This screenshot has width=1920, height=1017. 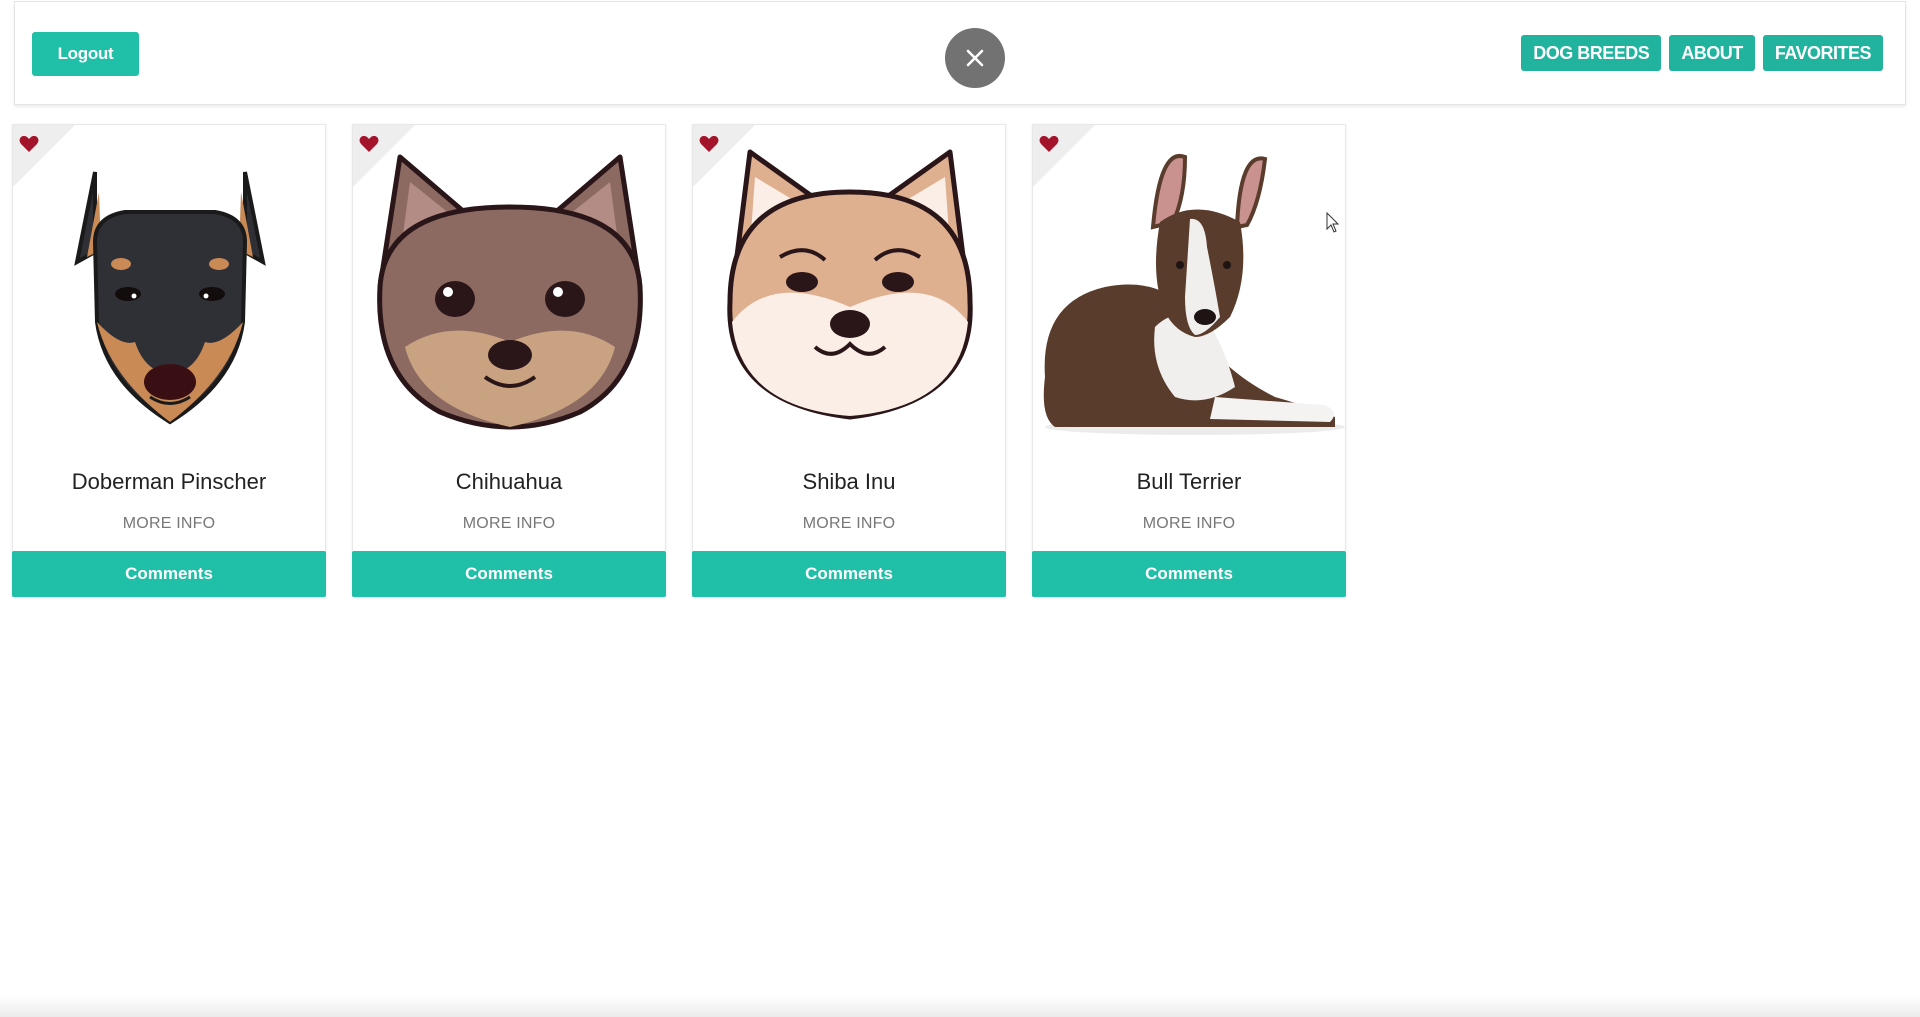 I want to click on nav-about-button: ABOUT, so click(x=1712, y=53).